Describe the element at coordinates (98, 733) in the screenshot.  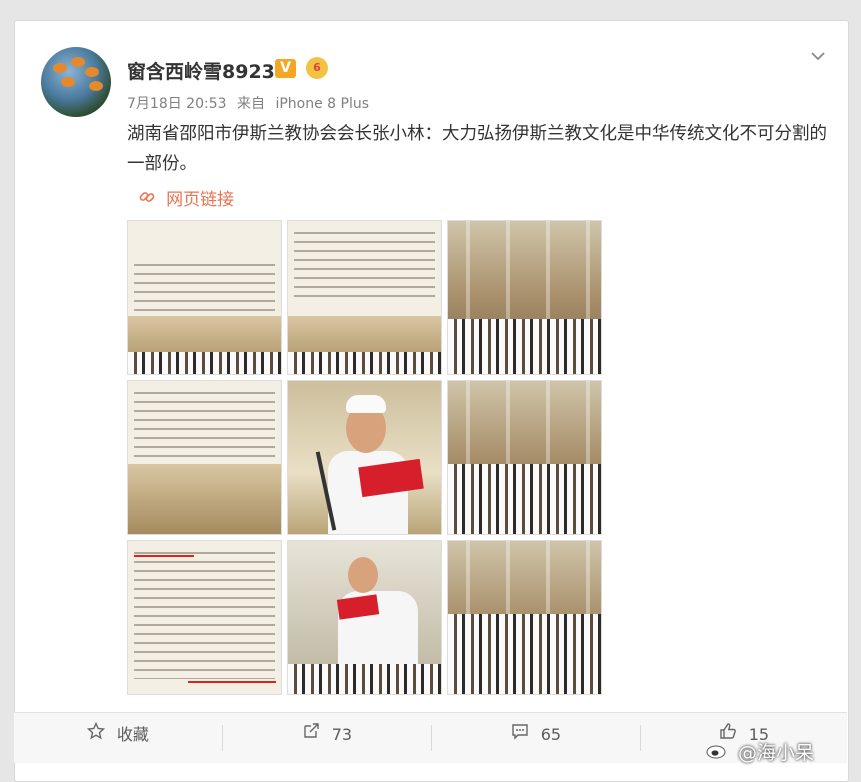
I see `star-outline-icon` at that location.